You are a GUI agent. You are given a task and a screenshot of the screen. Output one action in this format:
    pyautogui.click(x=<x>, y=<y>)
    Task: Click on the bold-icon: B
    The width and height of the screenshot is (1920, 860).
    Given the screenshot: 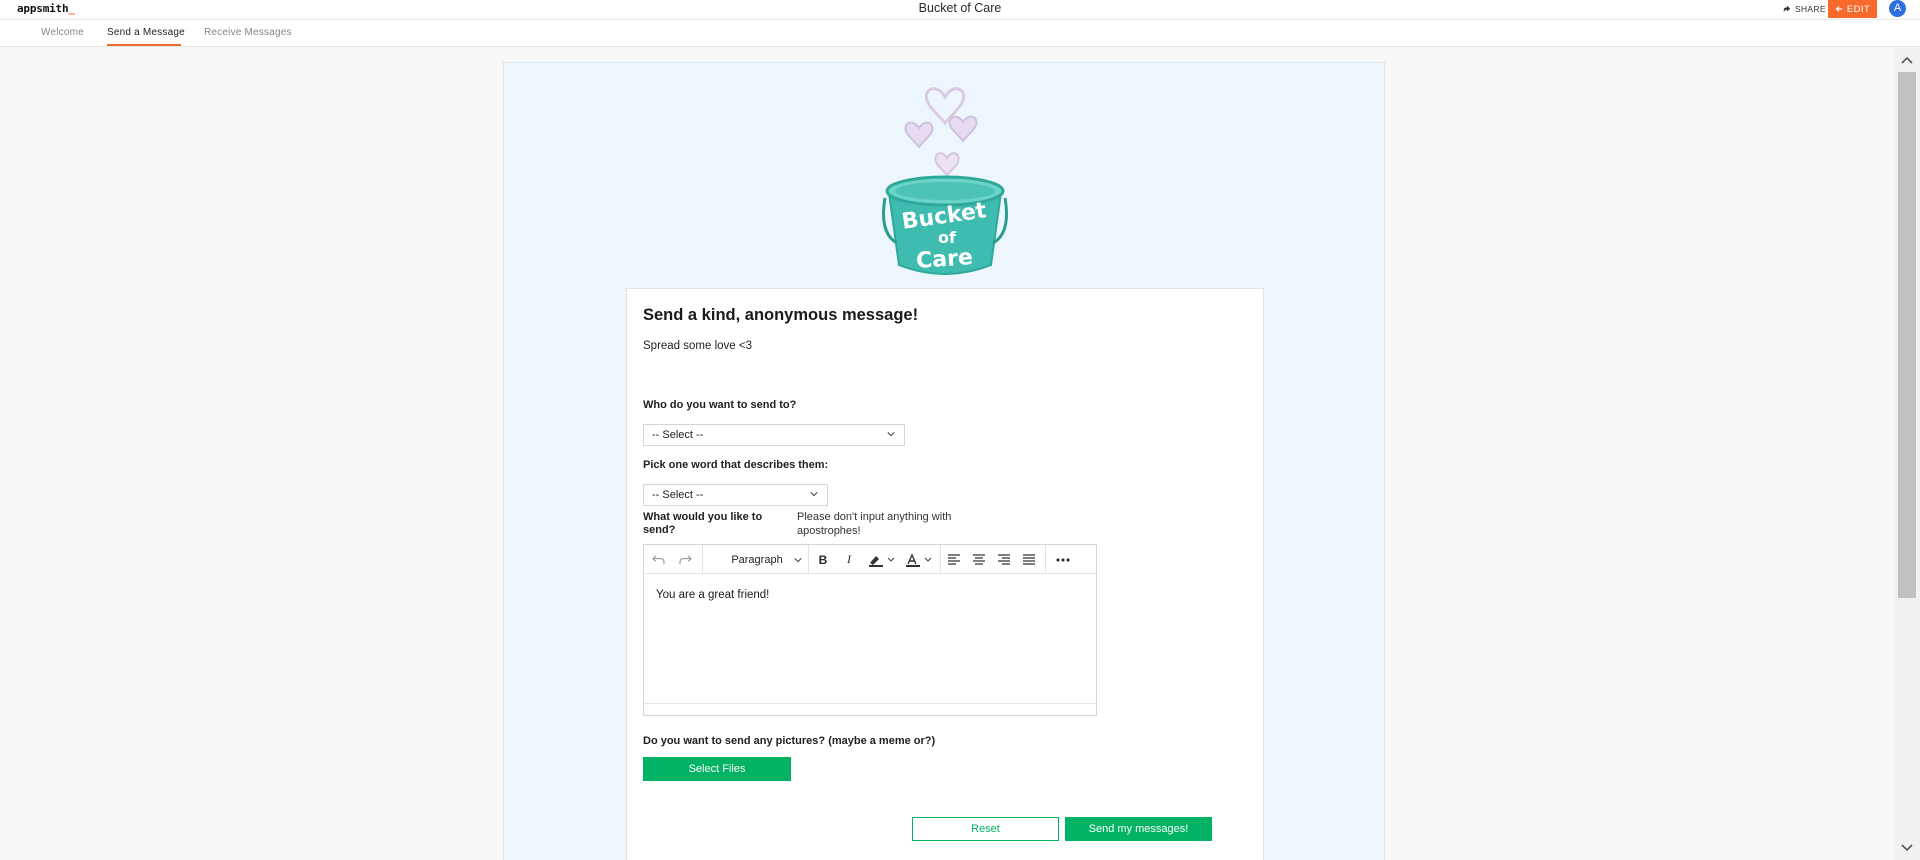 What is the action you would take?
    pyautogui.click(x=823, y=559)
    